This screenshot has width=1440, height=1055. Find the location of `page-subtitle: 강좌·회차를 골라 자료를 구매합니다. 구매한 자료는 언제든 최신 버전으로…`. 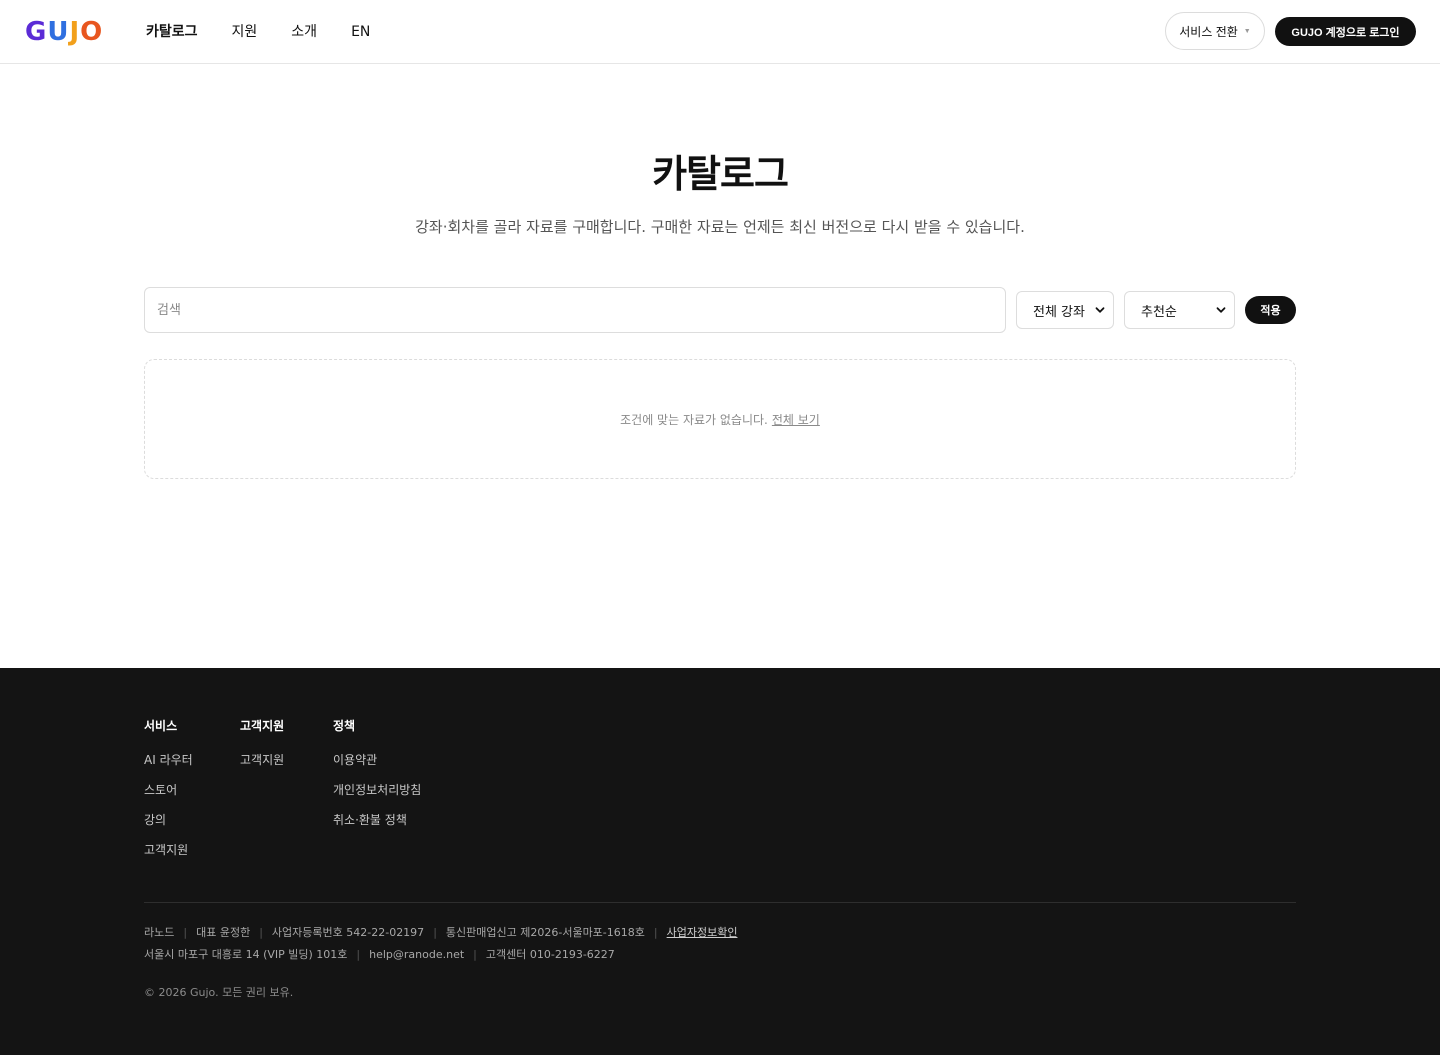

page-subtitle: 강좌·회차를 골라 자료를 구매합니다. 구매한 자료는 언제든 최신 버전으로… is located at coordinates (720, 227).